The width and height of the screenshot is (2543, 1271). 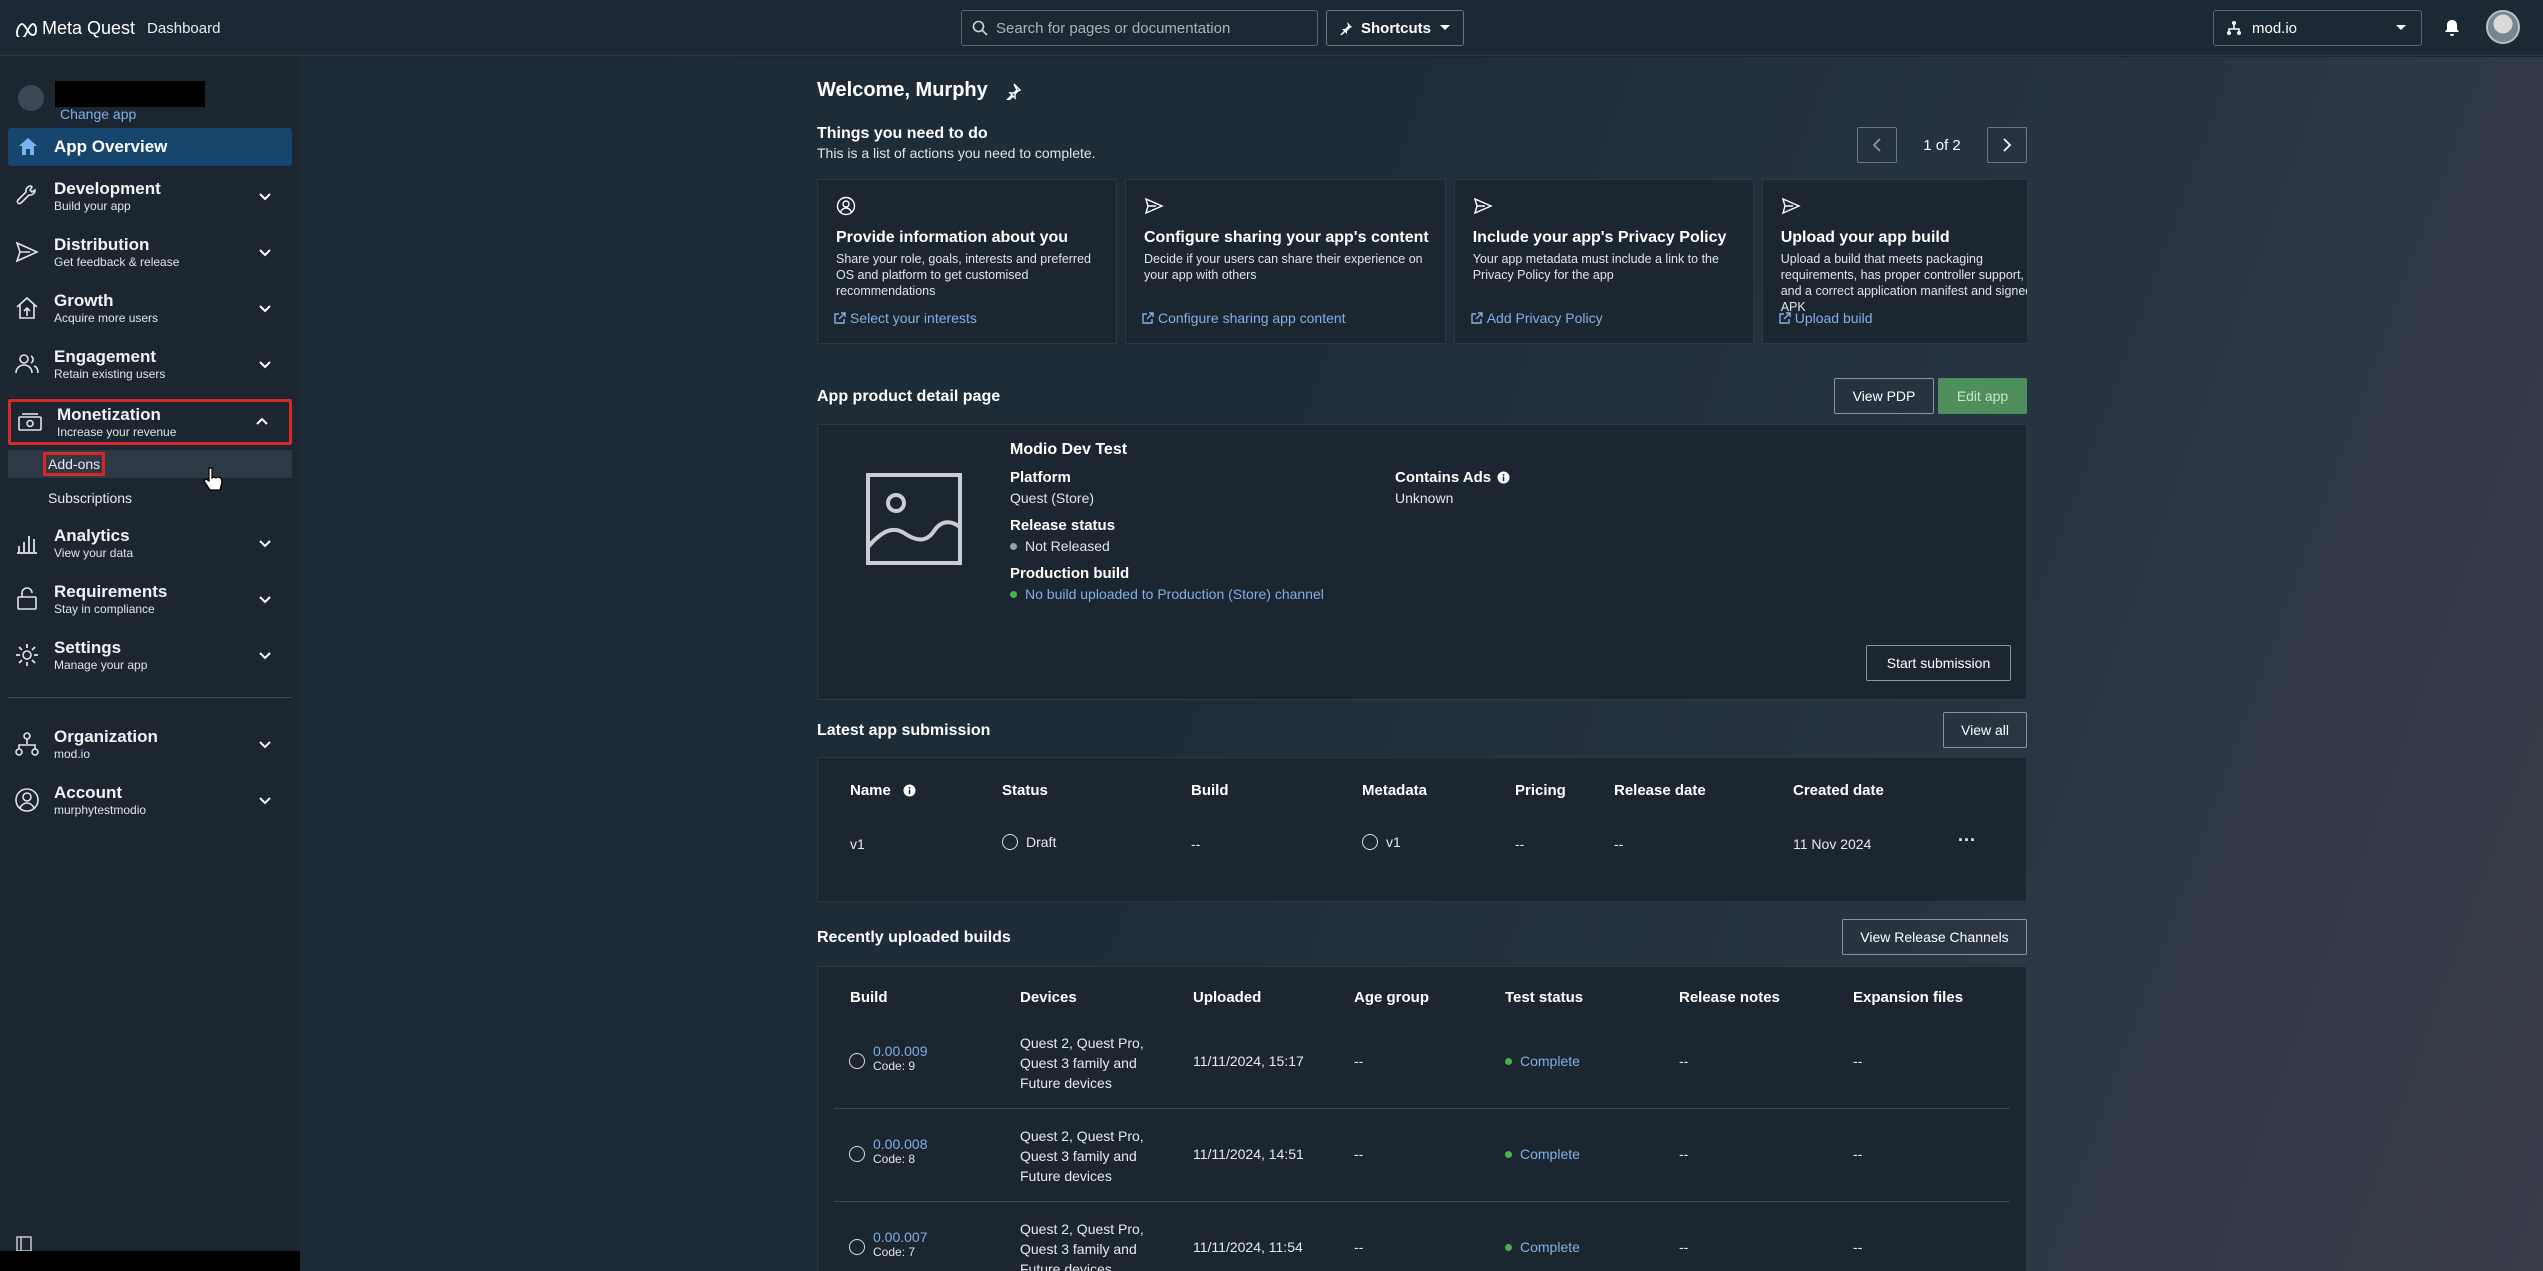 I want to click on column-header-test-status: Test status, so click(x=1544, y=997).